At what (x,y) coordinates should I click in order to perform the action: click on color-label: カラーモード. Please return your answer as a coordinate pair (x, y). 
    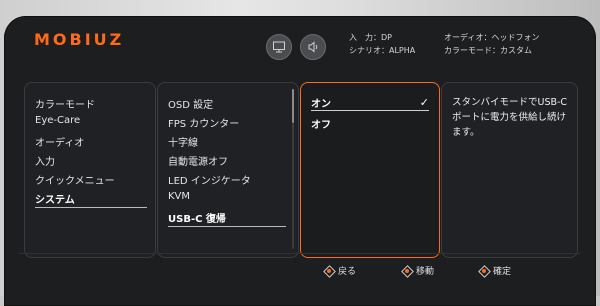
    Looking at the image, I should click on (468, 50).